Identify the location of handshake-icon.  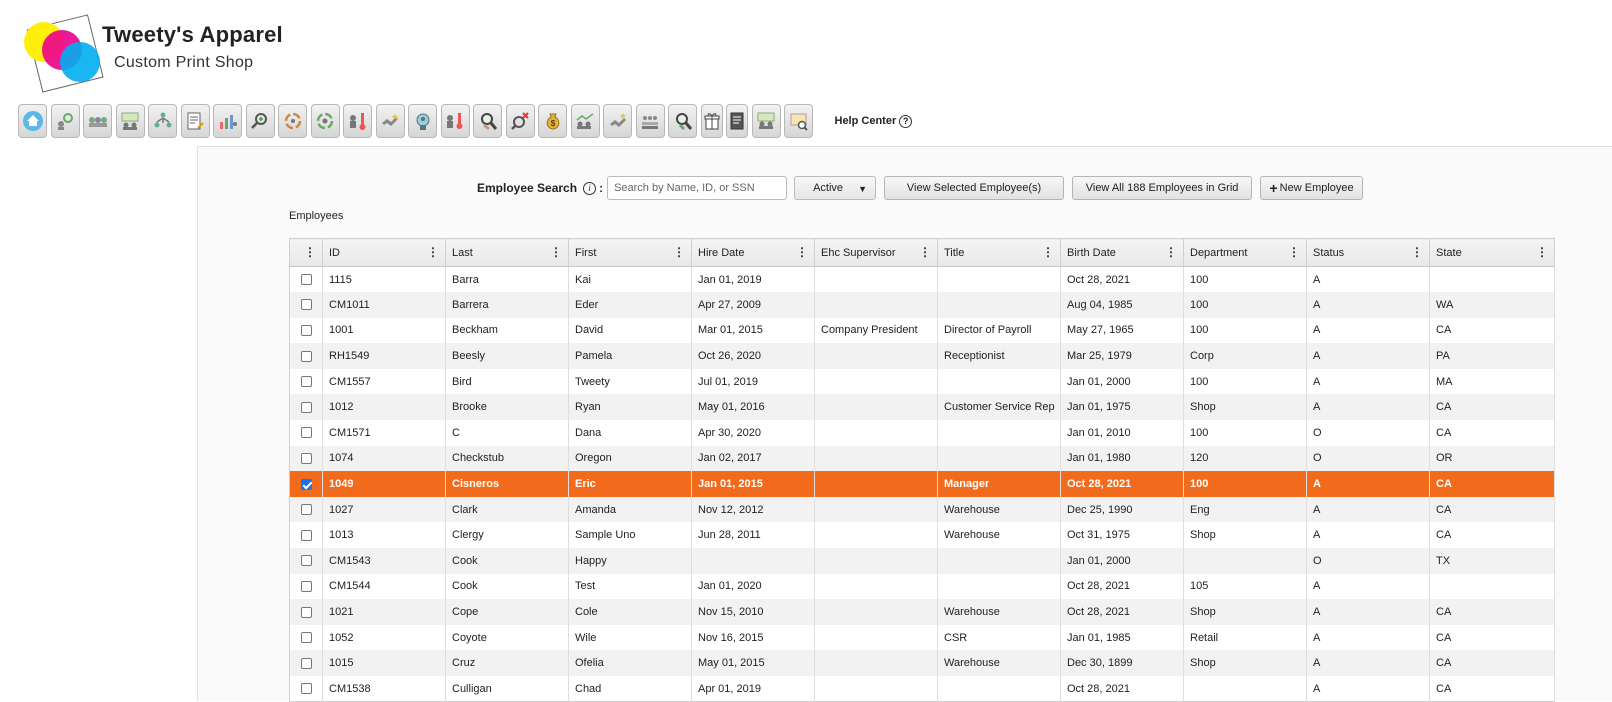
(390, 121).